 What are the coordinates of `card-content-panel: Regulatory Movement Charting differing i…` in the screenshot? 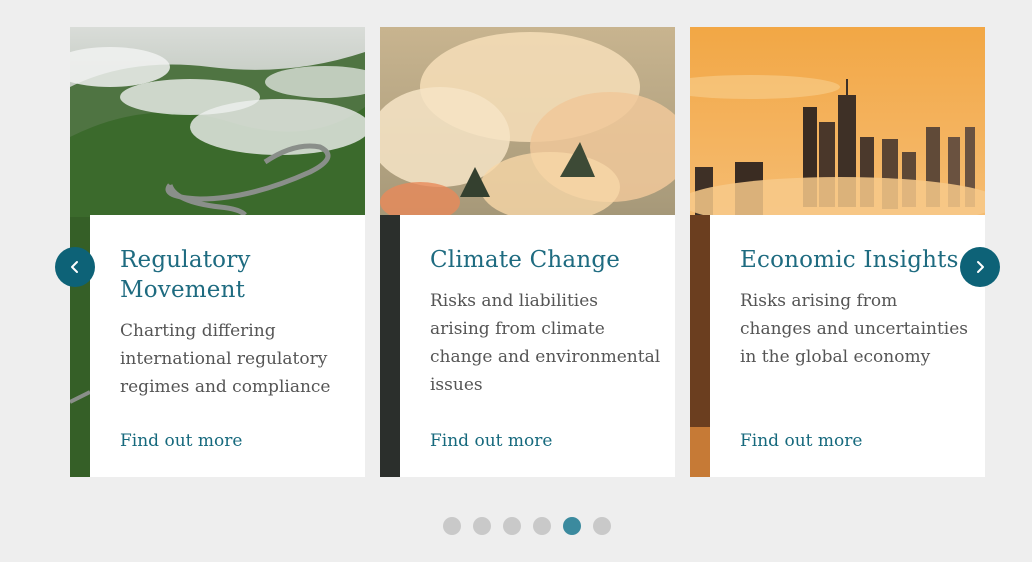 It's located at (227, 346).